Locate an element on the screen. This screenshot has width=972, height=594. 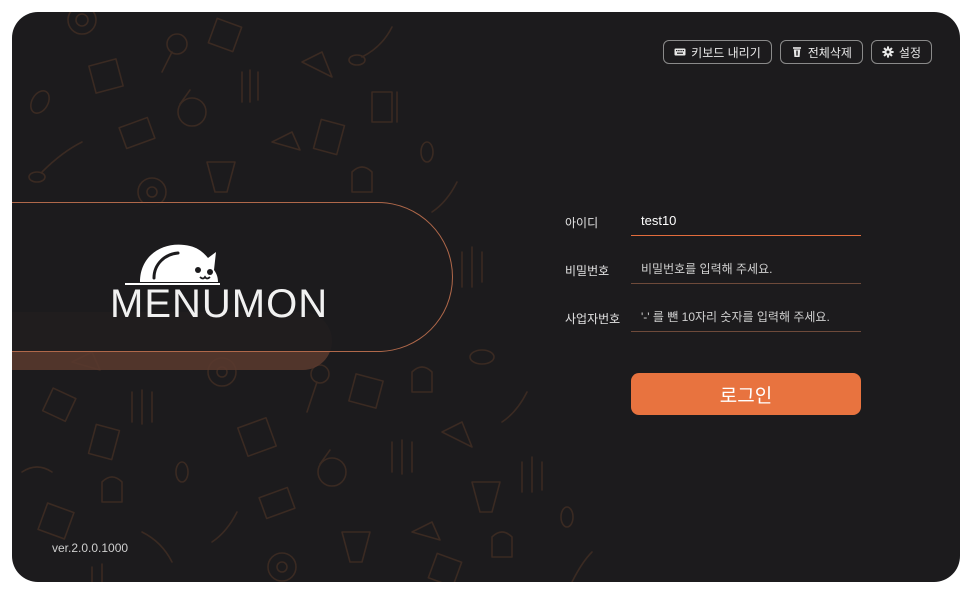
id-row: 아이디 is located at coordinates (715, 223).